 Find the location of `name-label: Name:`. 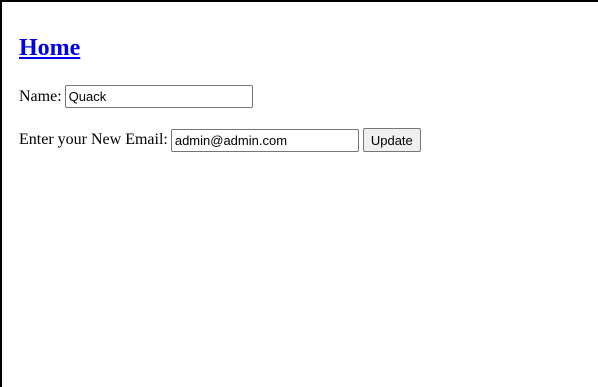

name-label: Name: is located at coordinates (40, 96).